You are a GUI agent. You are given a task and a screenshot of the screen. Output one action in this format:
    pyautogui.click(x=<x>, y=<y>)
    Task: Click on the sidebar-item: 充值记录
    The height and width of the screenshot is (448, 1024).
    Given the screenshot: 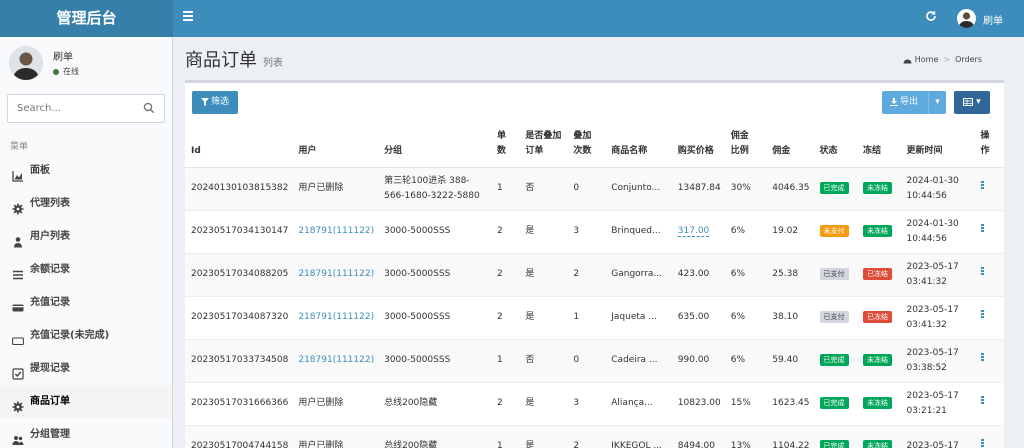 What is the action you would take?
    pyautogui.click(x=86, y=302)
    